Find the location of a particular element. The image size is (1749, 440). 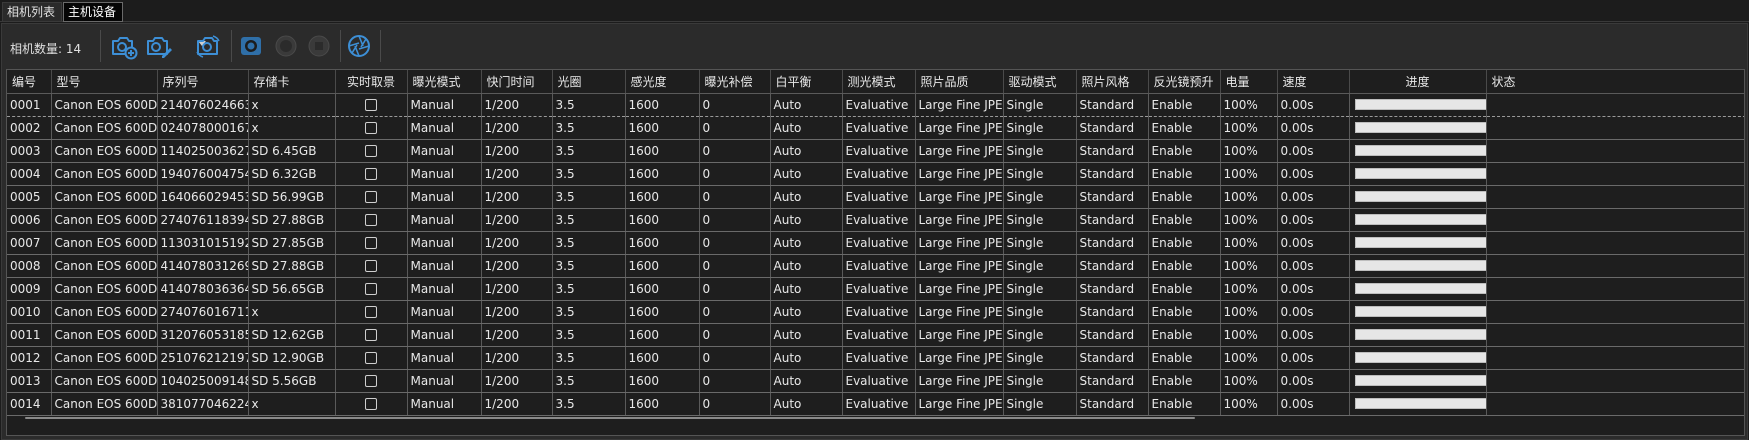

cell-battery: 100% is located at coordinates (1249, 358).